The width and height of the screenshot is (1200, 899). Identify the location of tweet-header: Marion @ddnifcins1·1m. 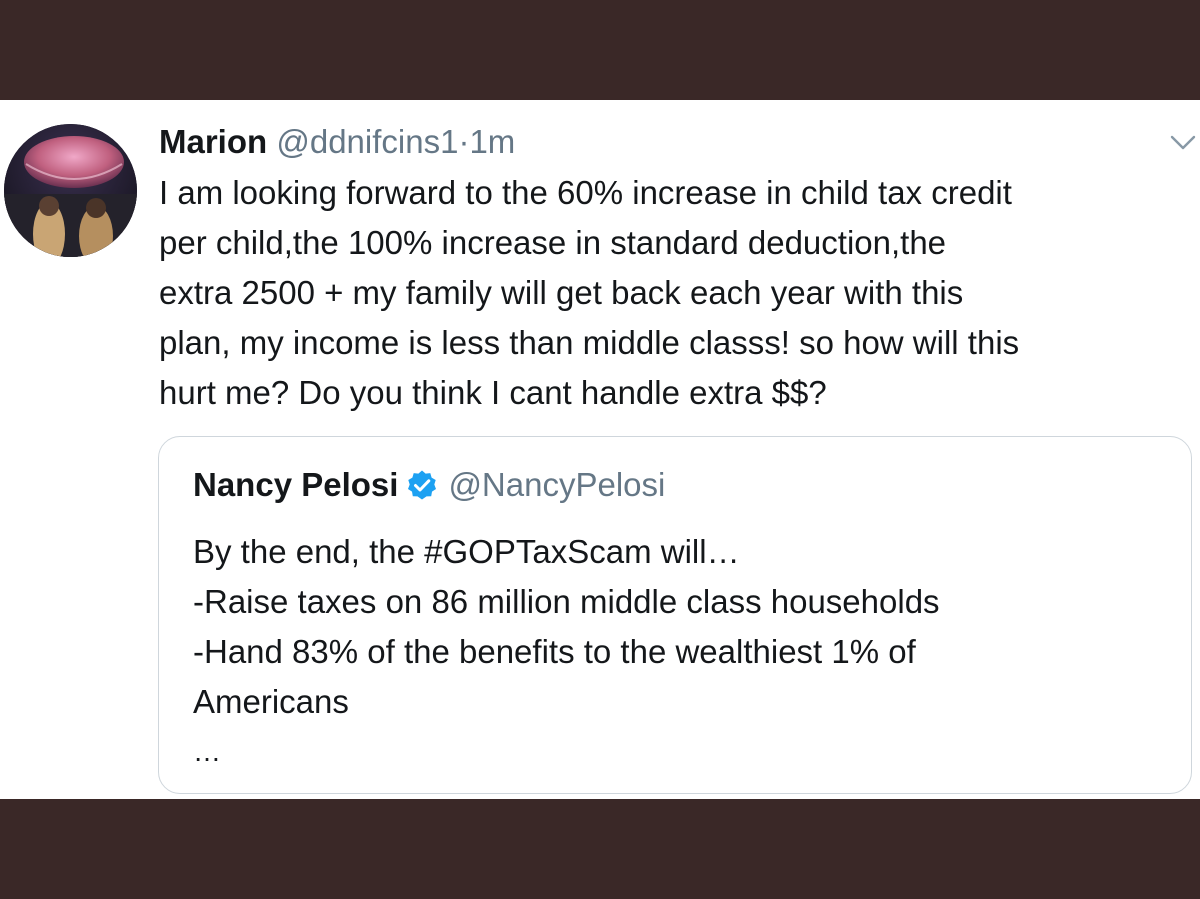
(337, 142).